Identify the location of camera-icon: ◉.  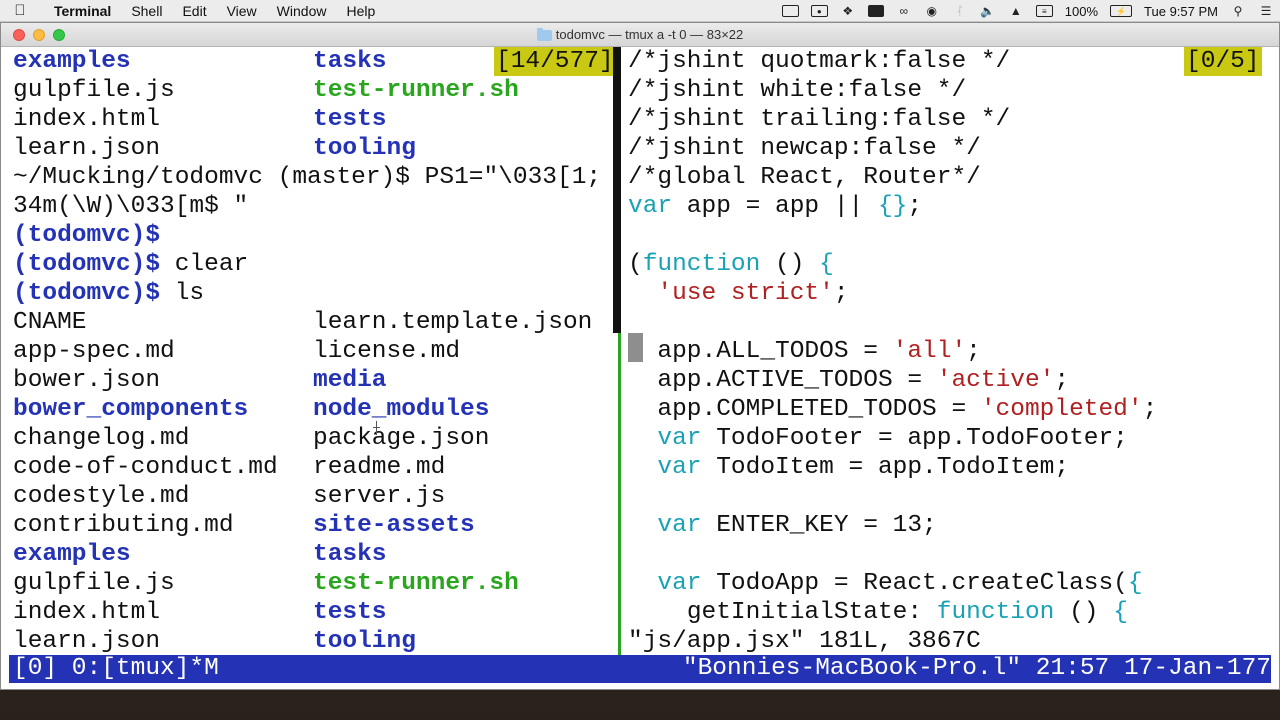
(932, 11).